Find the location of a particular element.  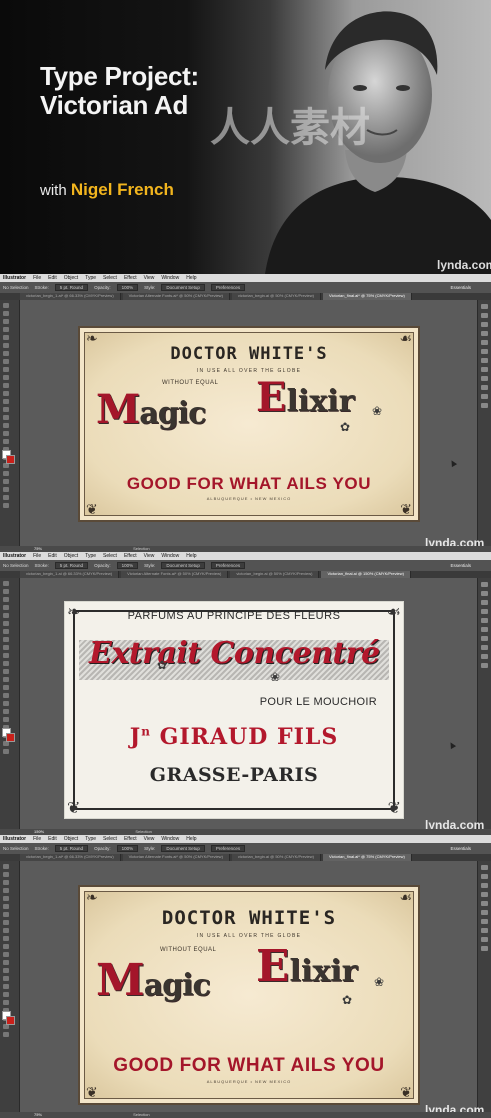

transparency-panel-icon is located at coordinates (484, 360).